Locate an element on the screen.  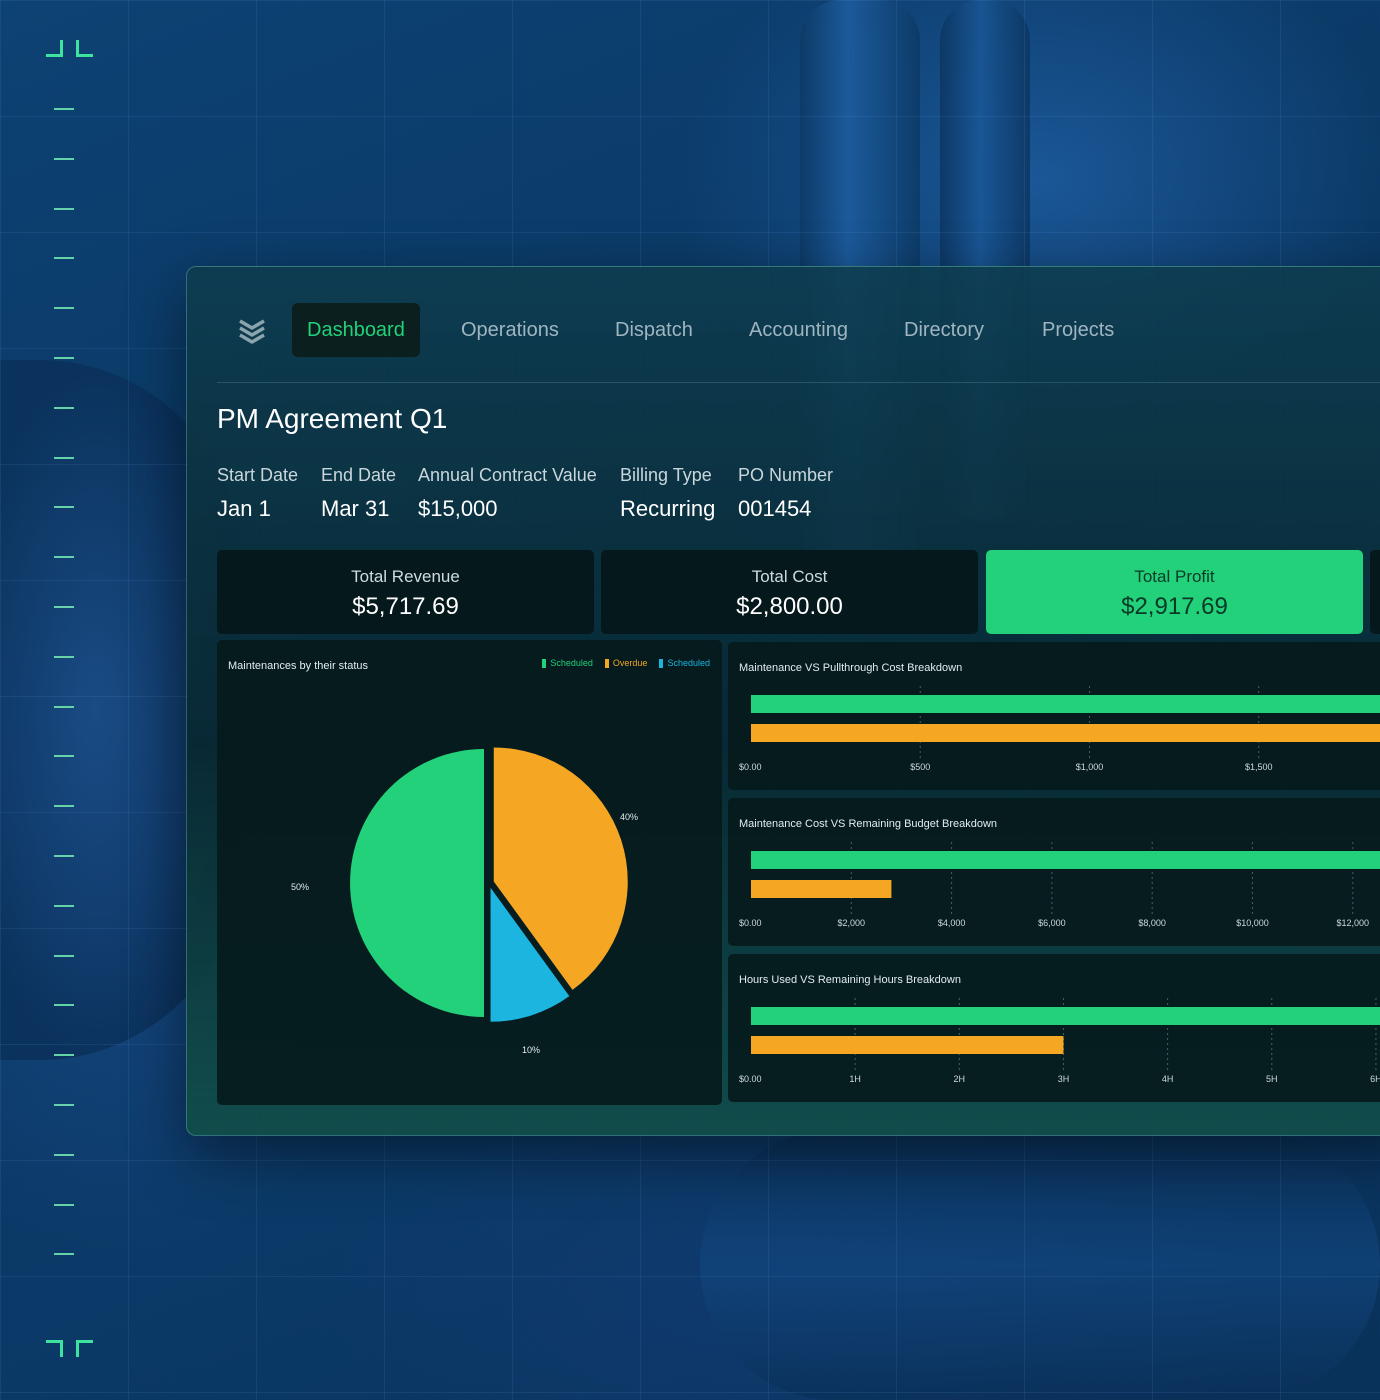
info-end-date: End Date Mar 31 is located at coordinates (358, 493).